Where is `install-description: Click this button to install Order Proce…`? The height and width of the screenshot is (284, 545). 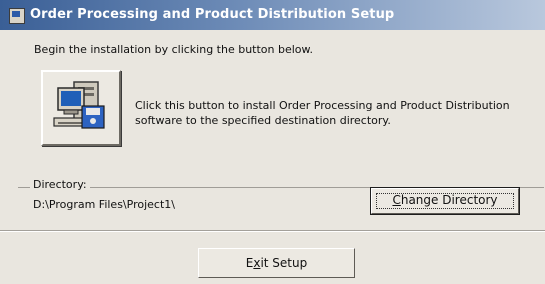
install-description: Click this button to install Order Proce… is located at coordinates (322, 113).